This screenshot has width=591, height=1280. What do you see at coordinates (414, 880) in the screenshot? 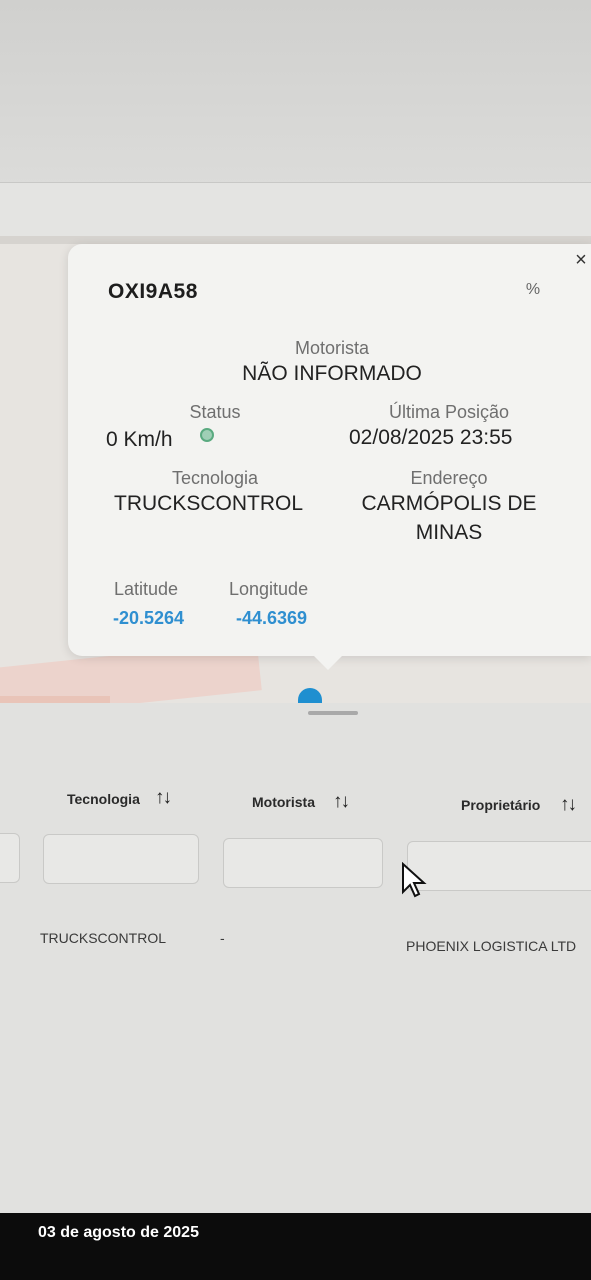
I see `mouse-cursor-icon` at bounding box center [414, 880].